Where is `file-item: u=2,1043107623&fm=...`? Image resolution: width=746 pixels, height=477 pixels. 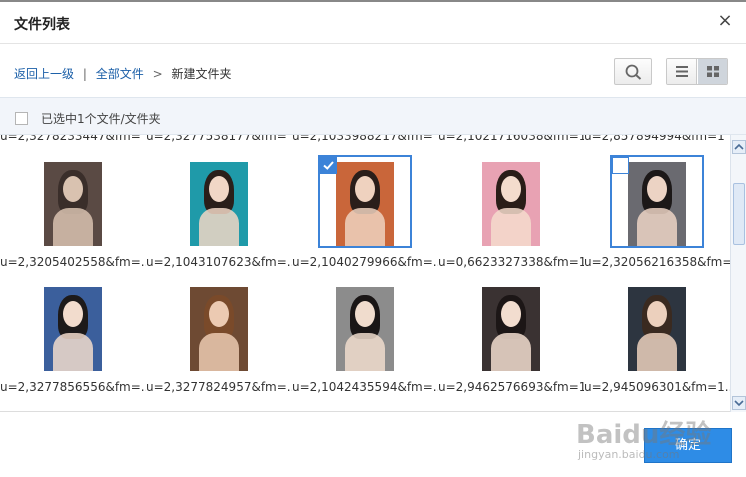
file-item: u=2,1043107623&fm=... is located at coordinates (219, 215).